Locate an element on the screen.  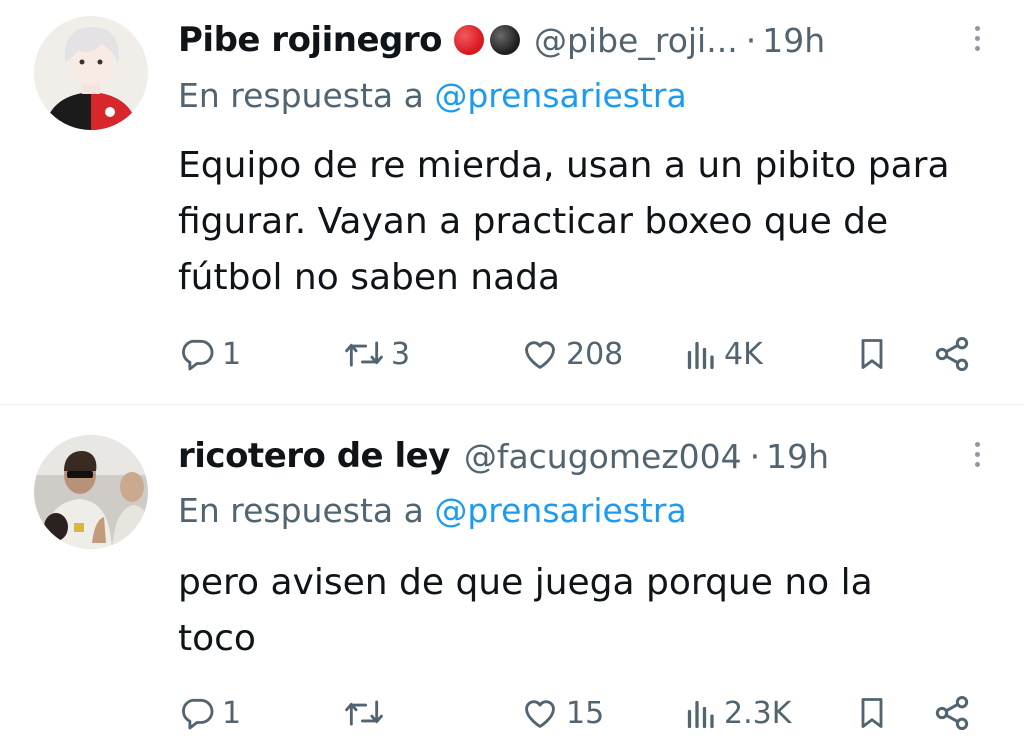
retweet-button is located at coordinates (367, 713).